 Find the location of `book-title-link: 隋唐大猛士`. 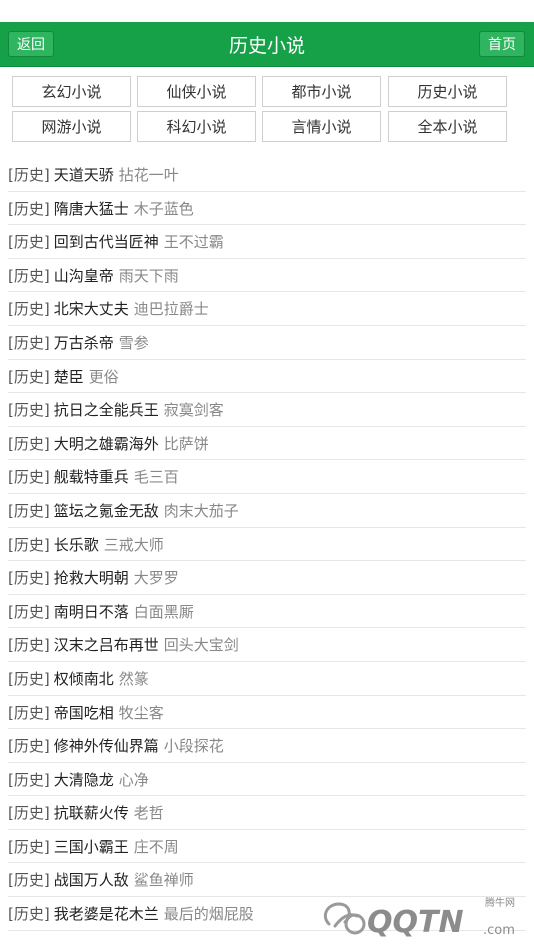

book-title-link: 隋唐大猛士 is located at coordinates (91, 209).